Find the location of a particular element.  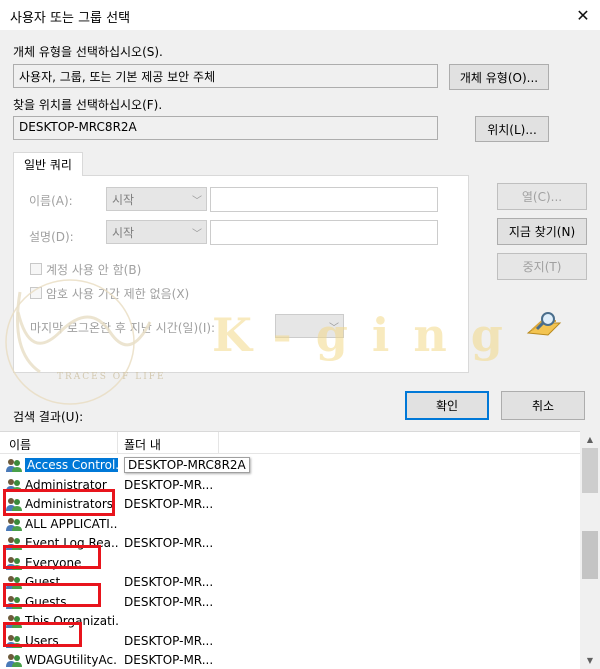

scroll-down-icon: ▼ is located at coordinates (590, 660).